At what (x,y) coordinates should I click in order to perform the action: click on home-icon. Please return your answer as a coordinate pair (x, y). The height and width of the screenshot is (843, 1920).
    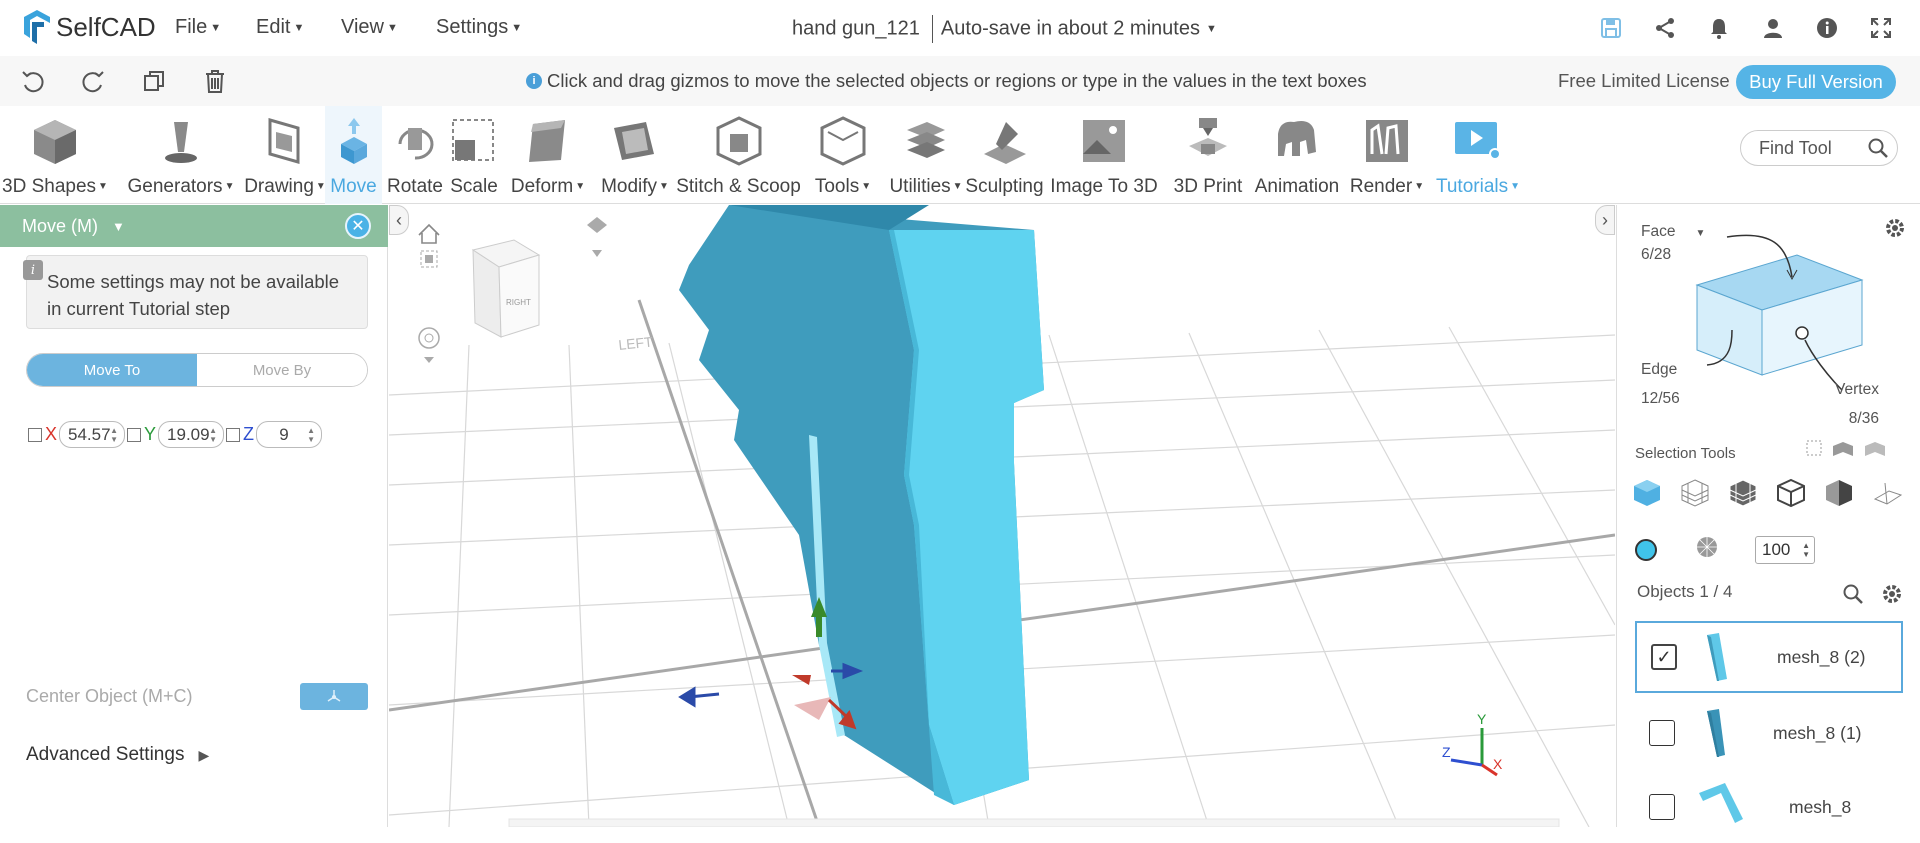
    Looking at the image, I should click on (429, 233).